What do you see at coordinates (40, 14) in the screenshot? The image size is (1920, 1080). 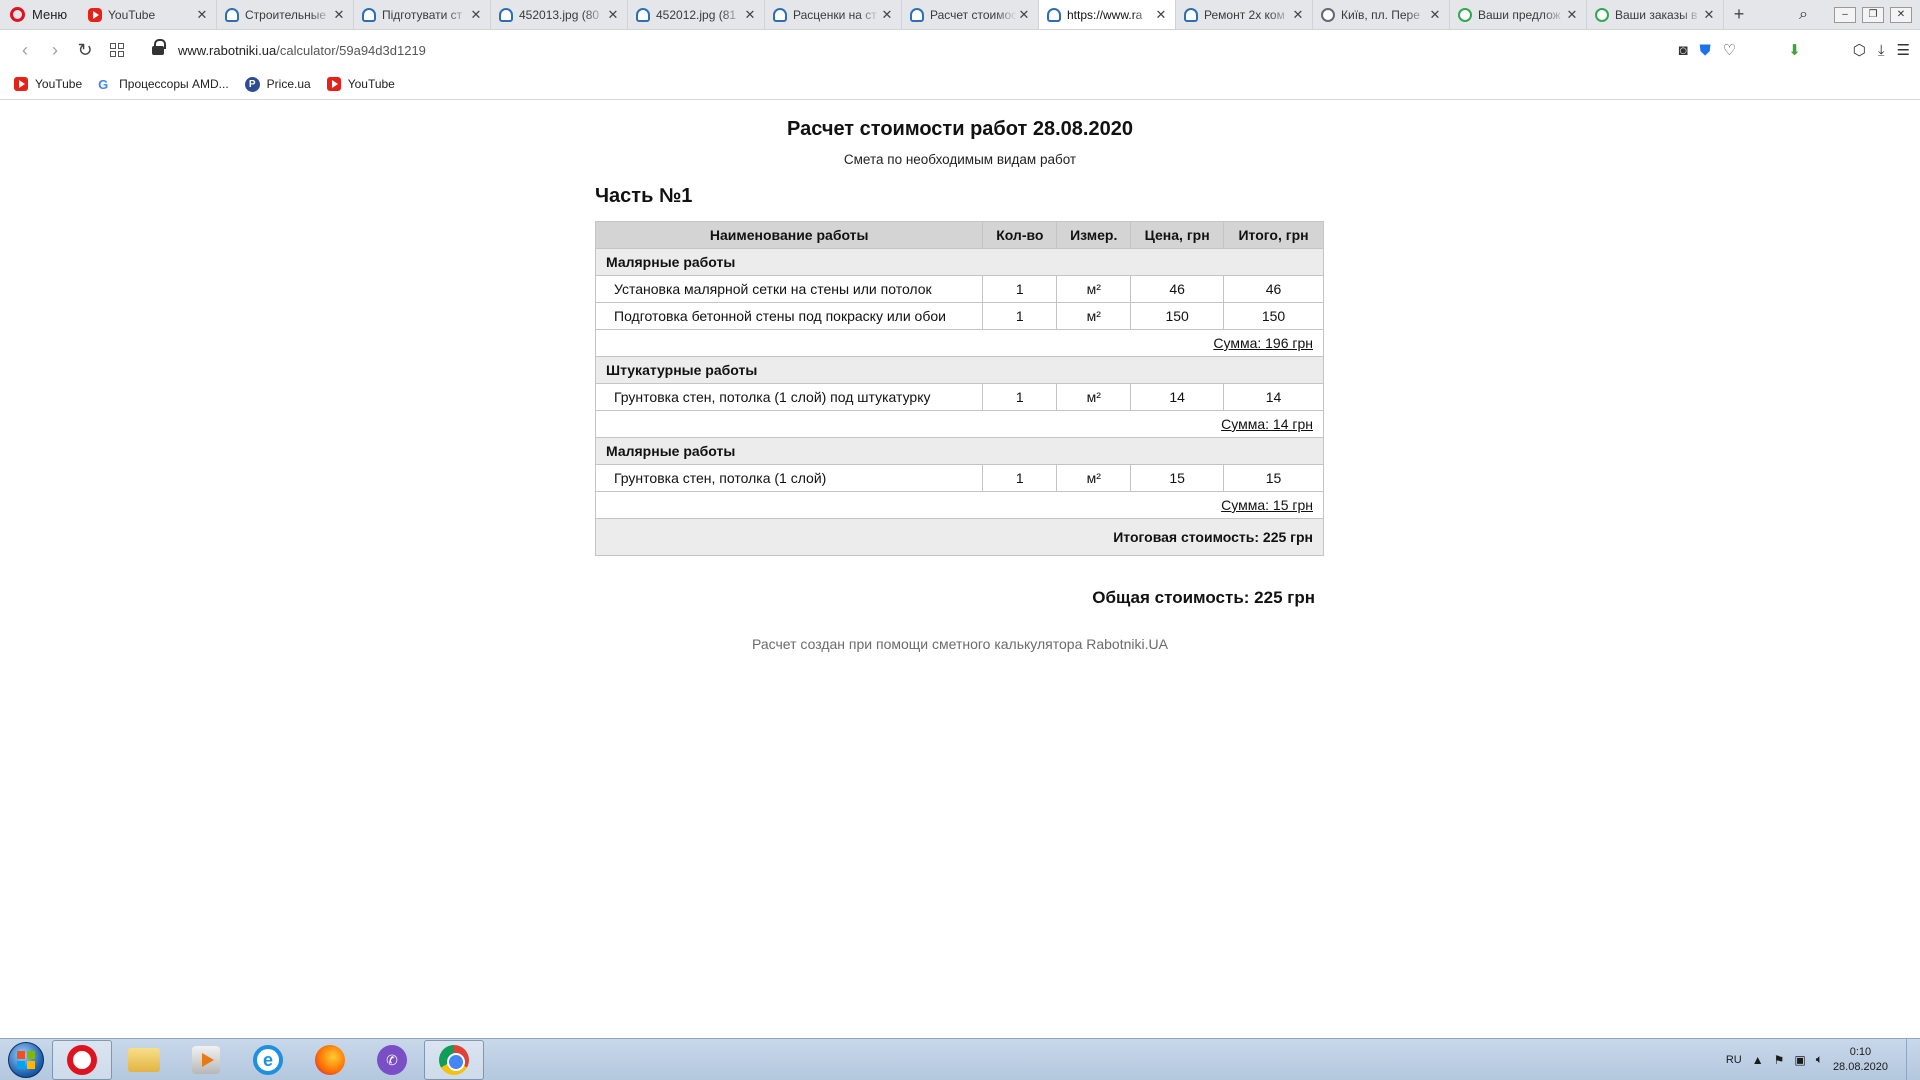 I see `opera-menu-button: Меню` at bounding box center [40, 14].